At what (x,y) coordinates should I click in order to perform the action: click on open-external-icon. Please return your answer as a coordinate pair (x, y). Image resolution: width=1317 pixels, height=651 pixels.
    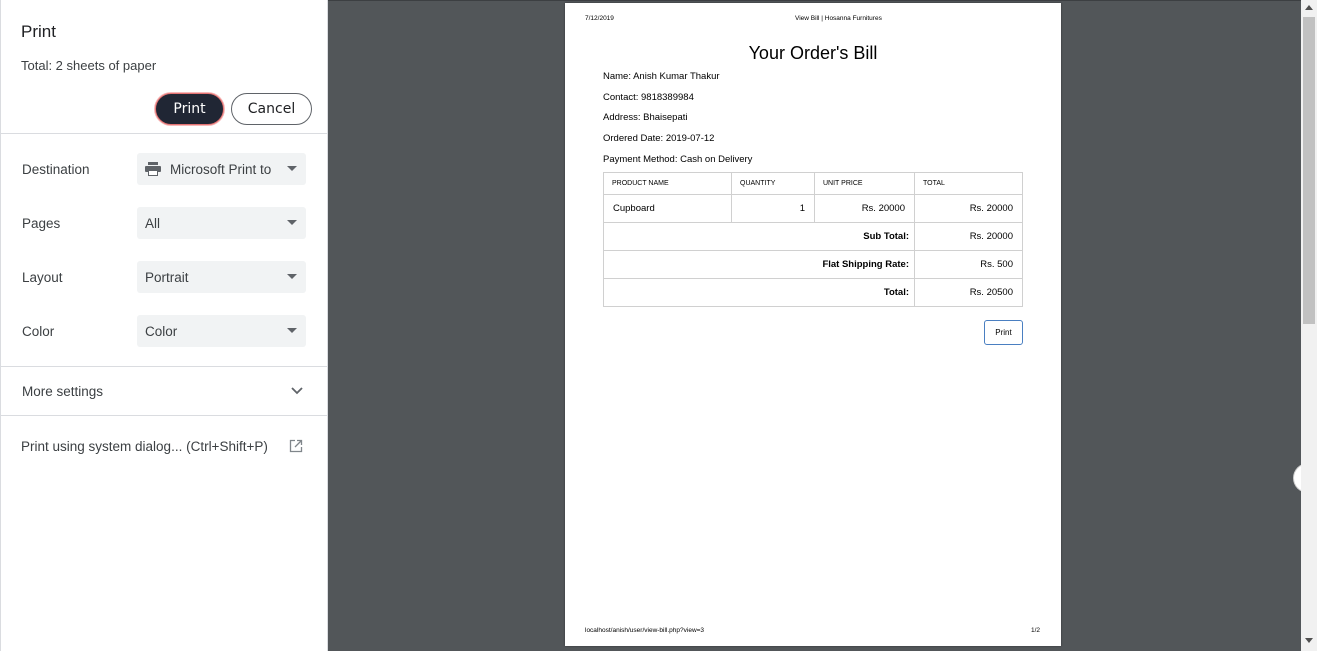
    Looking at the image, I should click on (296, 446).